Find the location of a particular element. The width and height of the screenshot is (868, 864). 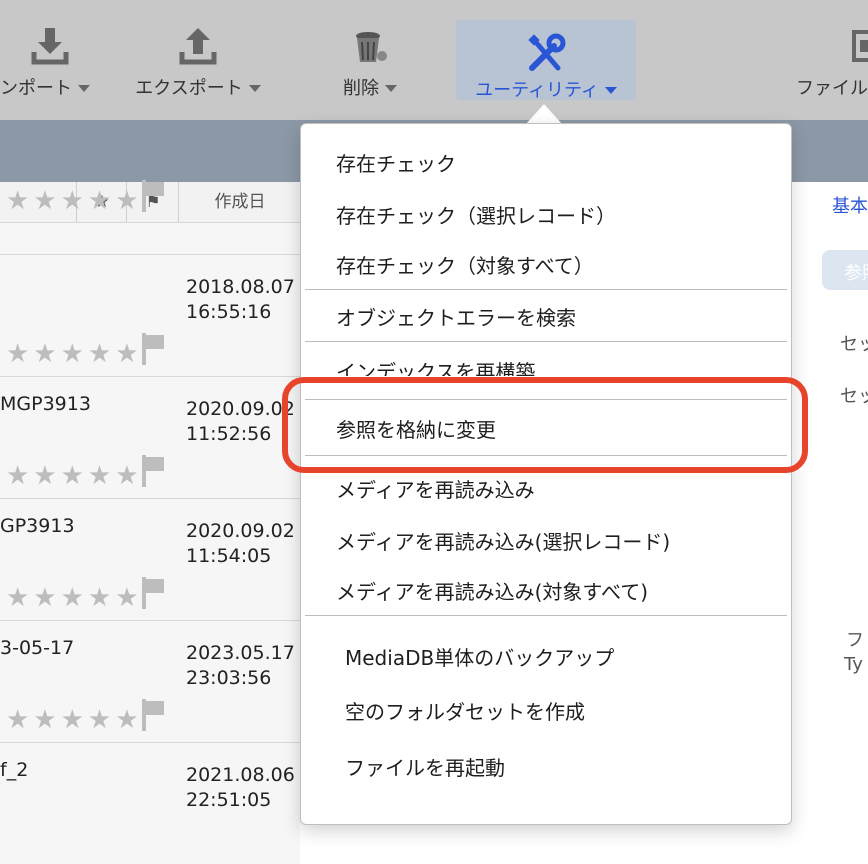

list-item: f_2 2021.08.06 22:51:05 is located at coordinates (150, 803).